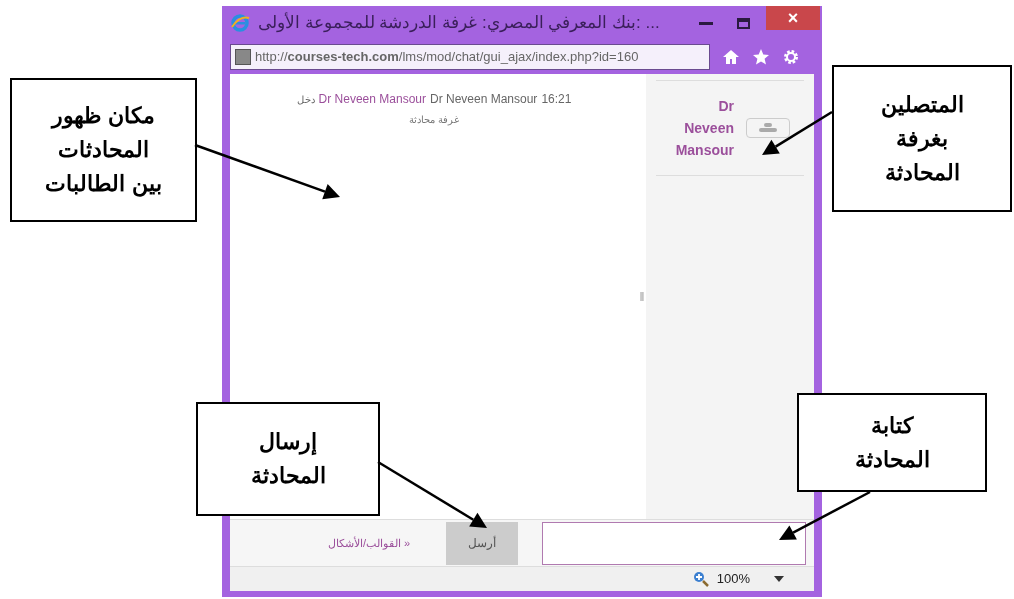 The image size is (1014, 599). What do you see at coordinates (482, 543) in the screenshot?
I see `send-button: أرسل` at bounding box center [482, 543].